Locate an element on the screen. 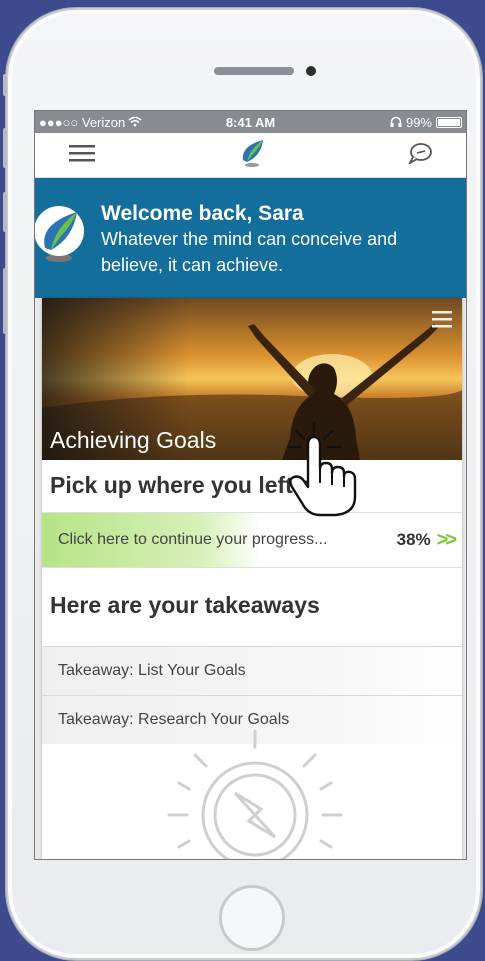  battery-fill is located at coordinates (449, 122).